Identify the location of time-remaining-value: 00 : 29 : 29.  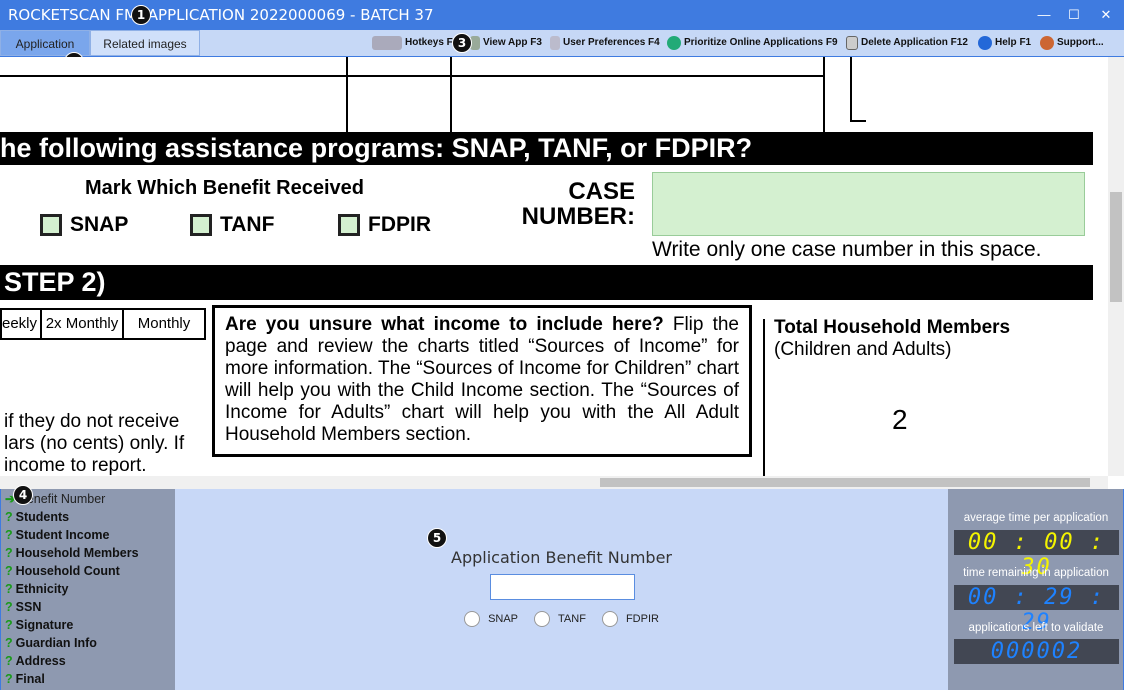
(1036, 610).